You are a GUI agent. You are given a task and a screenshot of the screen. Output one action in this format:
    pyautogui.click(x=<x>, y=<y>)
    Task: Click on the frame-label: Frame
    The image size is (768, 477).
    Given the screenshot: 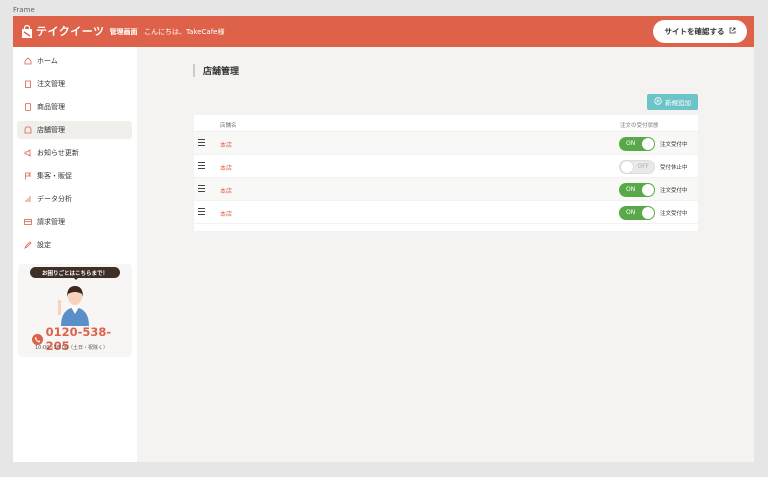 What is the action you would take?
    pyautogui.click(x=24, y=10)
    